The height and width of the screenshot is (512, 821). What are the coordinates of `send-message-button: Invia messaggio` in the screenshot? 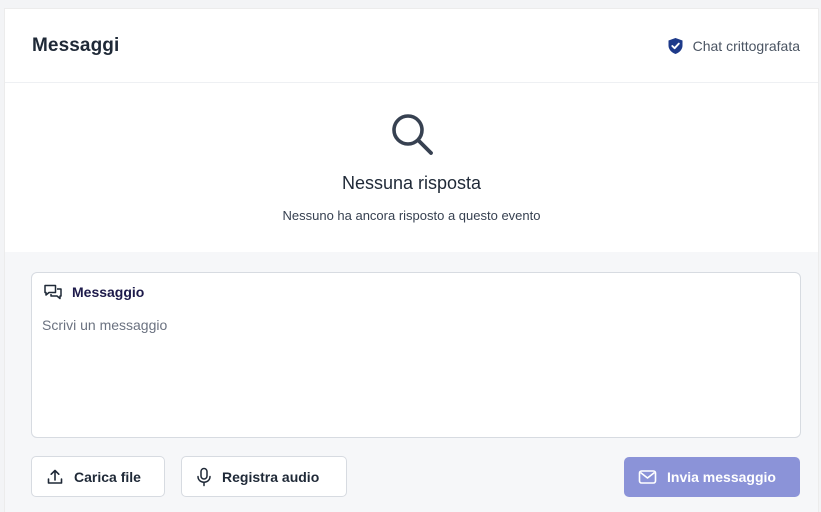 It's located at (712, 477).